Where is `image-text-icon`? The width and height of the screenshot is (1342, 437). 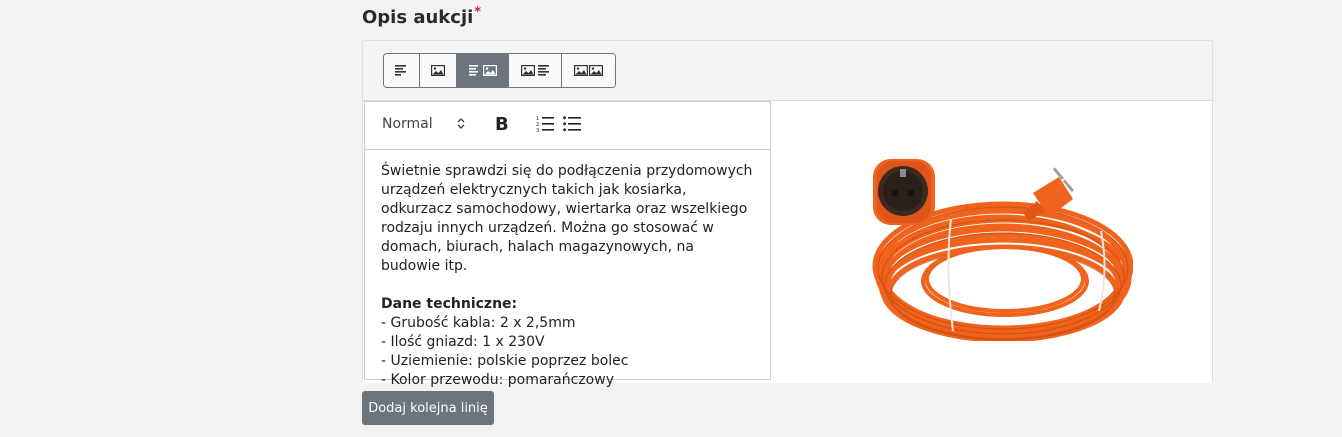 image-text-icon is located at coordinates (535, 70).